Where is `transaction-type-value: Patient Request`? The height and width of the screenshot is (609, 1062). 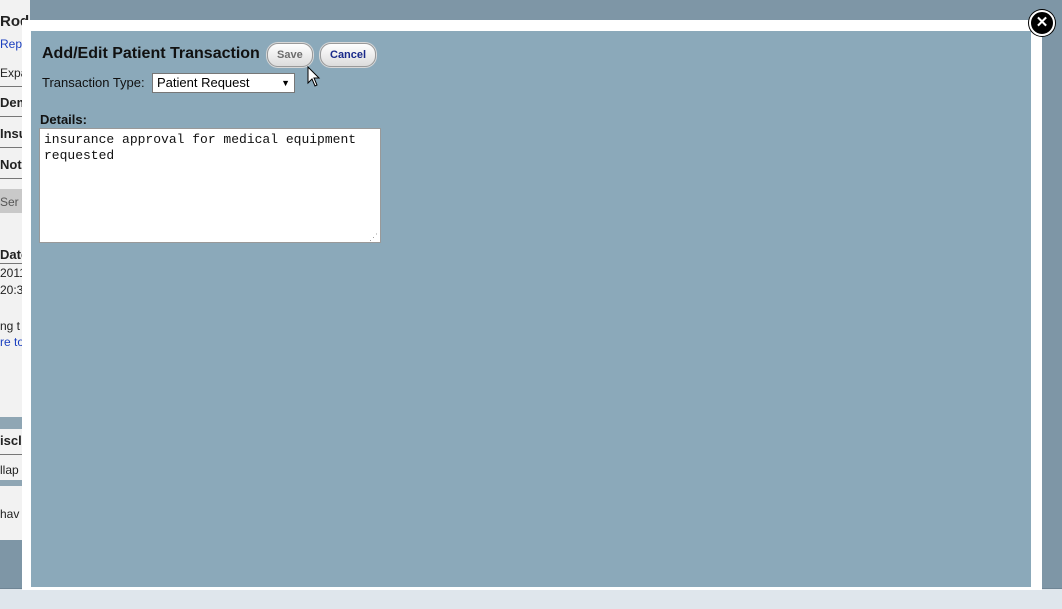
transaction-type-value: Patient Request is located at coordinates (203, 82).